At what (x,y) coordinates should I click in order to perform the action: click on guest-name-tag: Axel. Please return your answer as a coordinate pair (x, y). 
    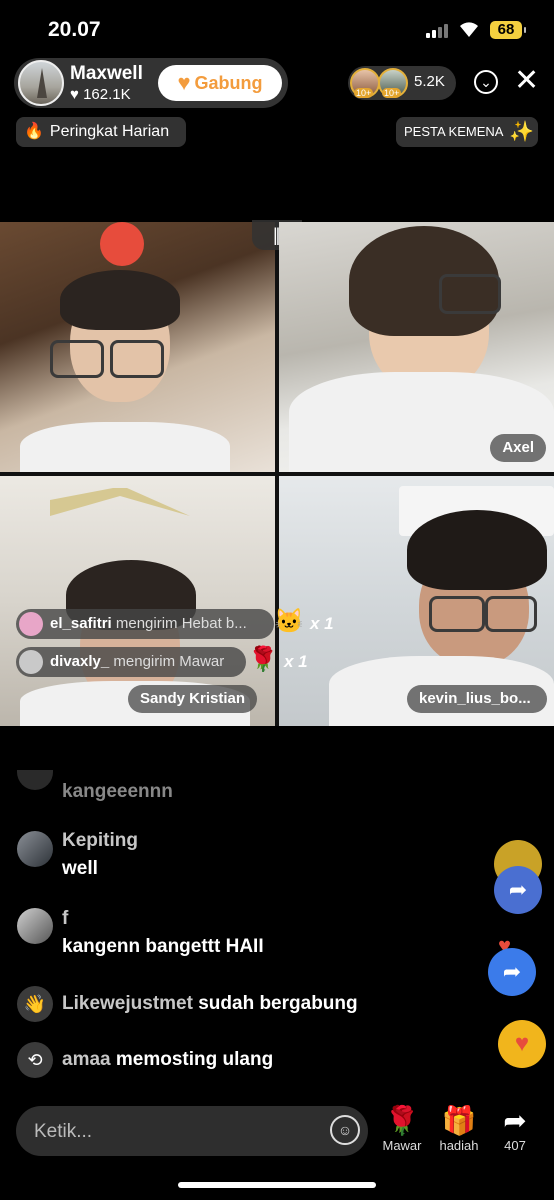
    Looking at the image, I should click on (518, 448).